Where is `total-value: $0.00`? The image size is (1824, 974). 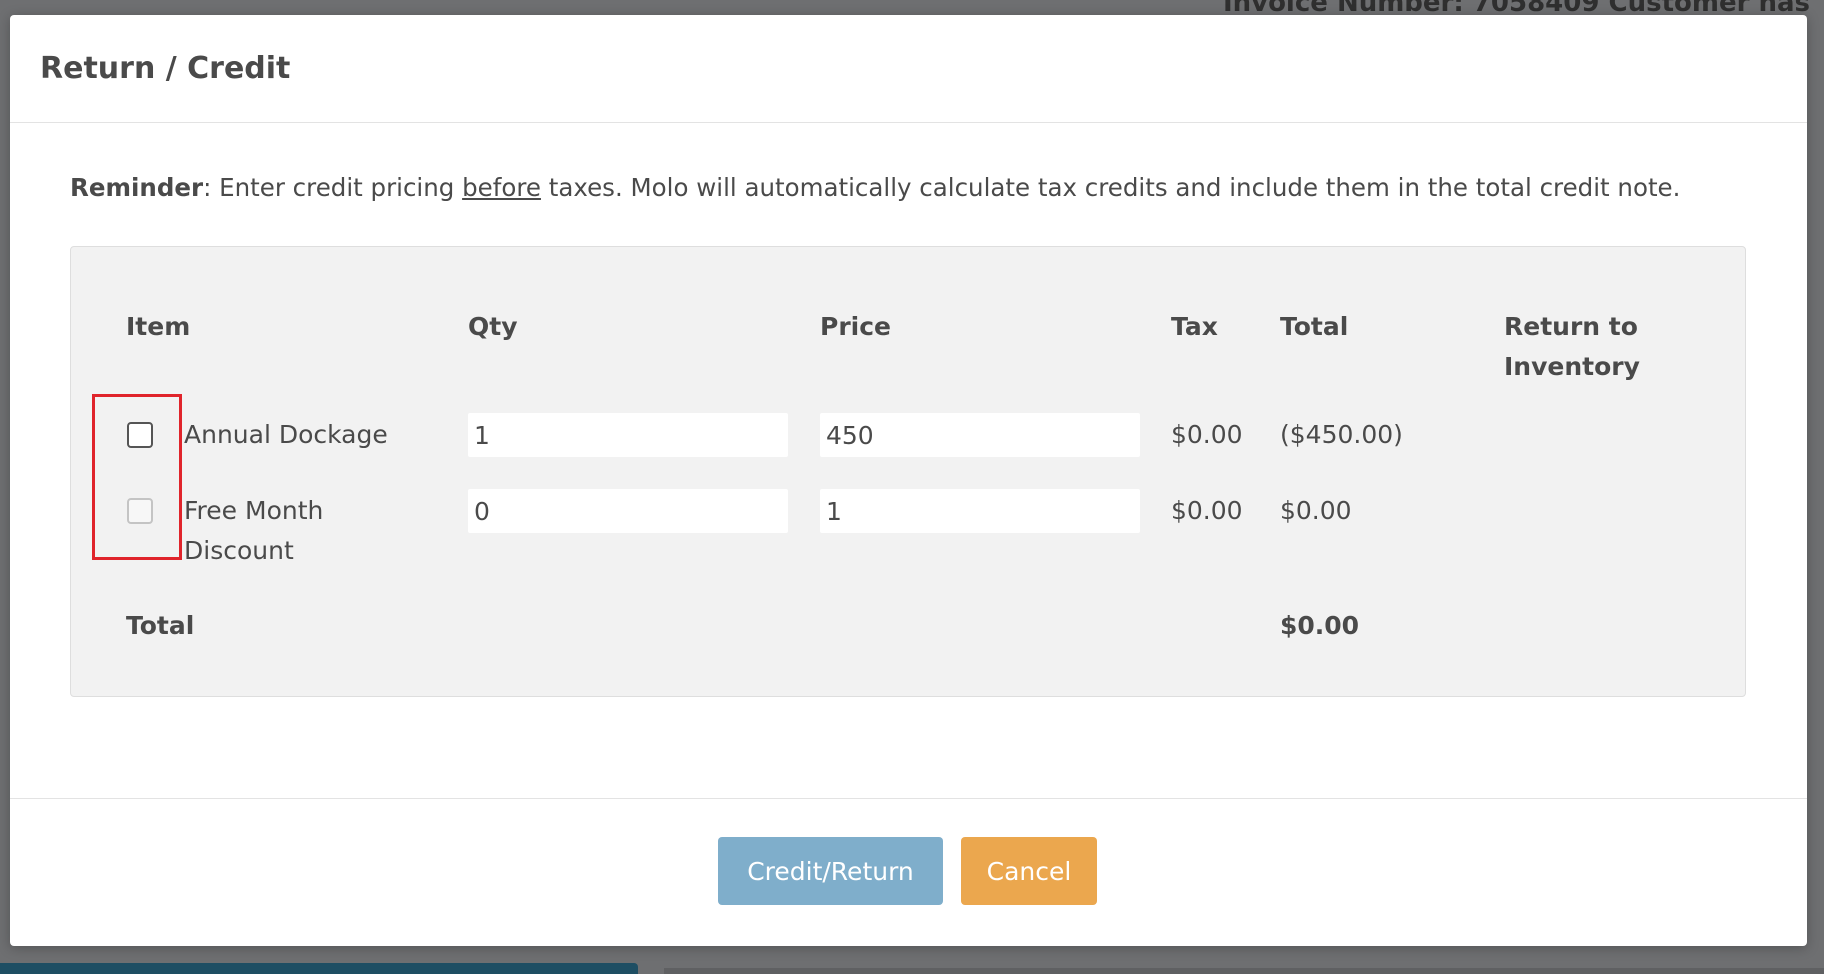 total-value: $0.00 is located at coordinates (1320, 625).